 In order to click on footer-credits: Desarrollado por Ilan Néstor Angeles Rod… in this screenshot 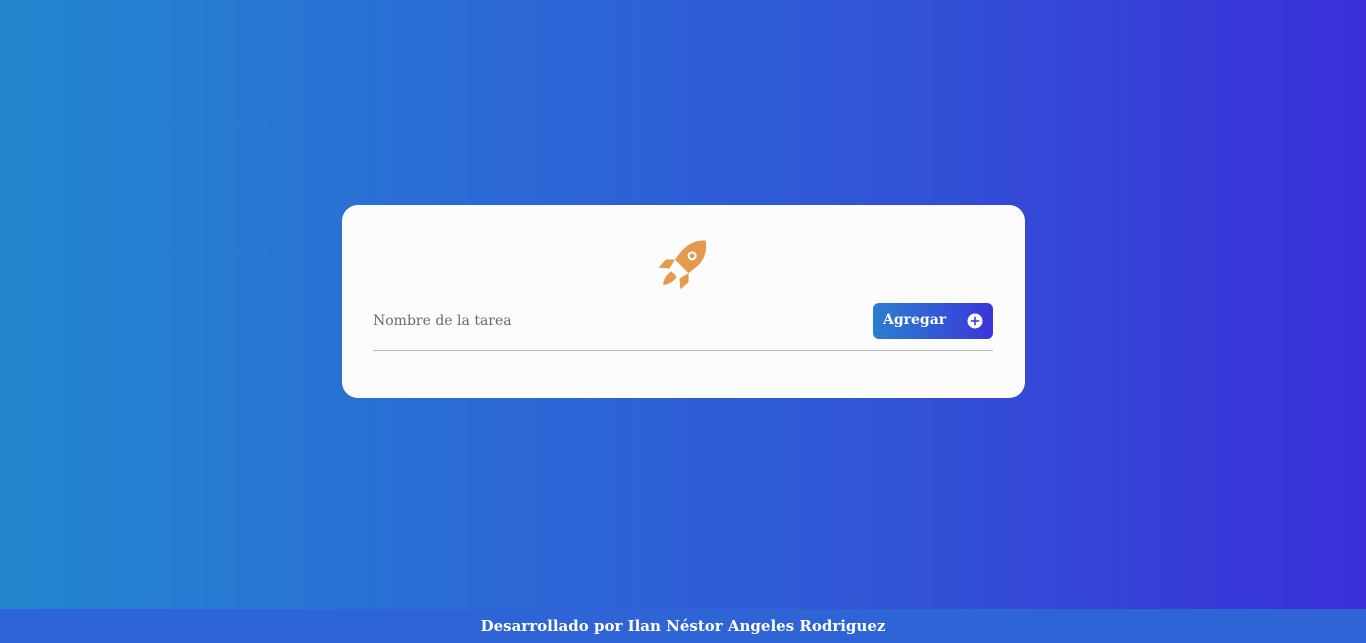, I will do `click(683, 626)`.